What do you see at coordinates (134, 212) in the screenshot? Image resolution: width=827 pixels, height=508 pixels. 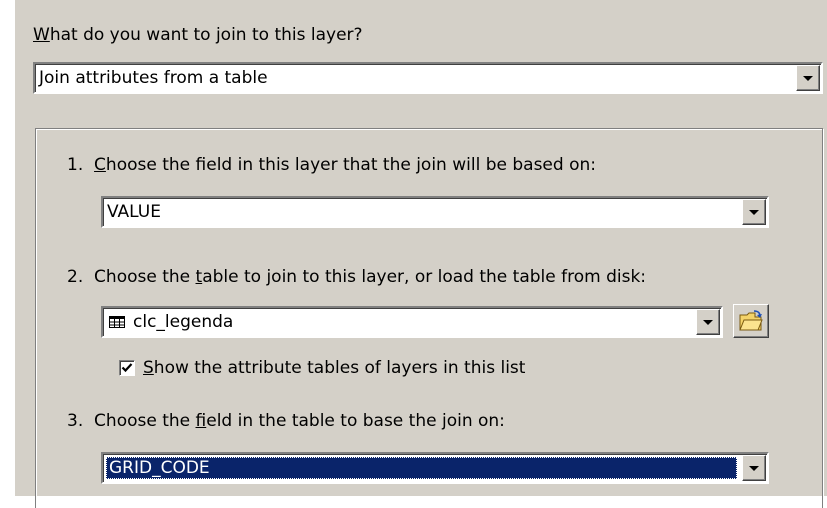 I see `layer-field-value: VALUE` at bounding box center [134, 212].